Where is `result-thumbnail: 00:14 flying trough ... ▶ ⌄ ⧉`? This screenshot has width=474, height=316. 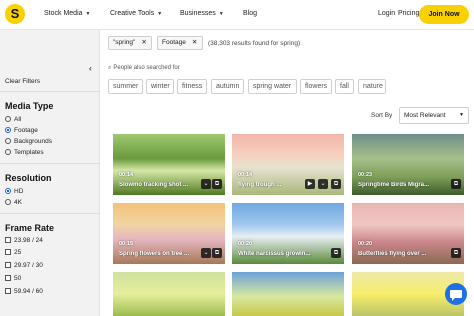 result-thumbnail: 00:14 flying trough ... ▶ ⌄ ⧉ is located at coordinates (288, 164).